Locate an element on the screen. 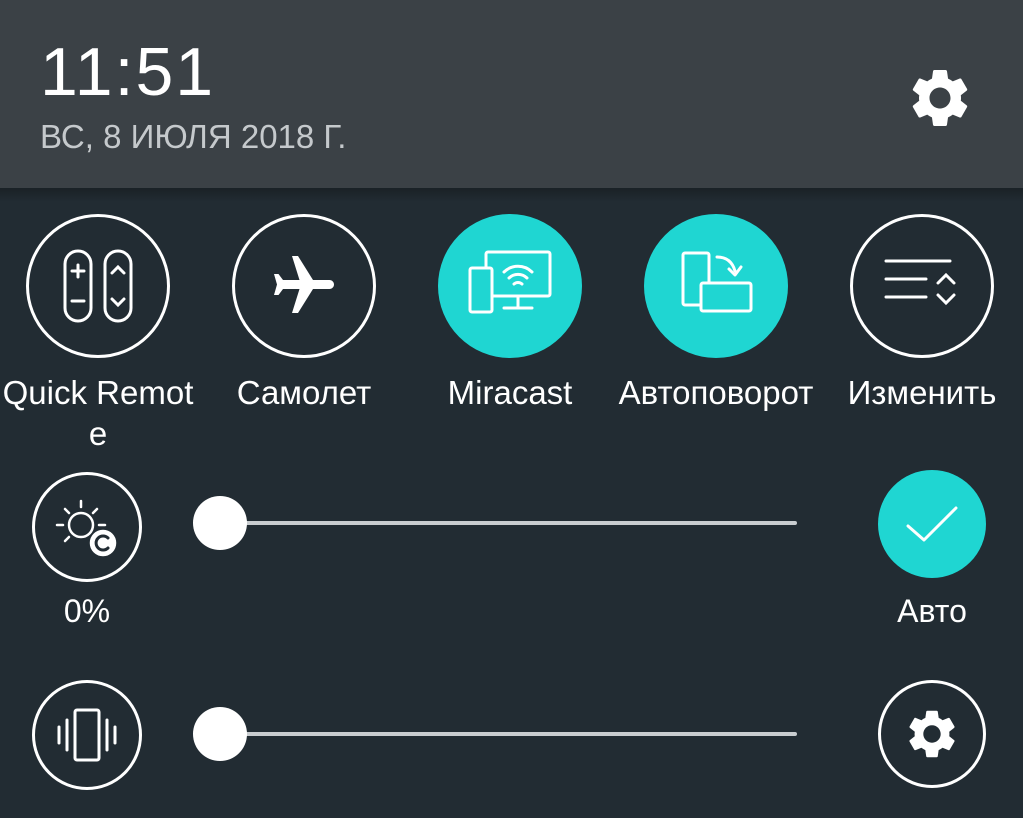 Image resolution: width=1023 pixels, height=818 pixels. header-shadow is located at coordinates (511, 195).